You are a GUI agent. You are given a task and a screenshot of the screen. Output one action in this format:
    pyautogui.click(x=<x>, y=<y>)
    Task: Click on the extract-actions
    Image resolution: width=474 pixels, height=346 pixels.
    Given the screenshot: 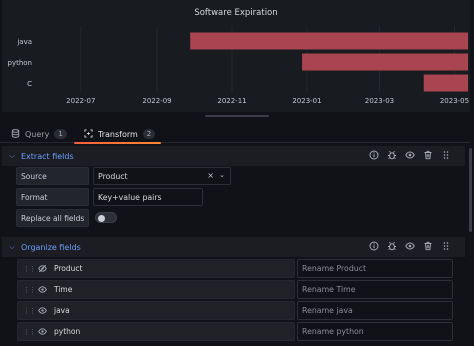 What is the action you would take?
    pyautogui.click(x=410, y=156)
    